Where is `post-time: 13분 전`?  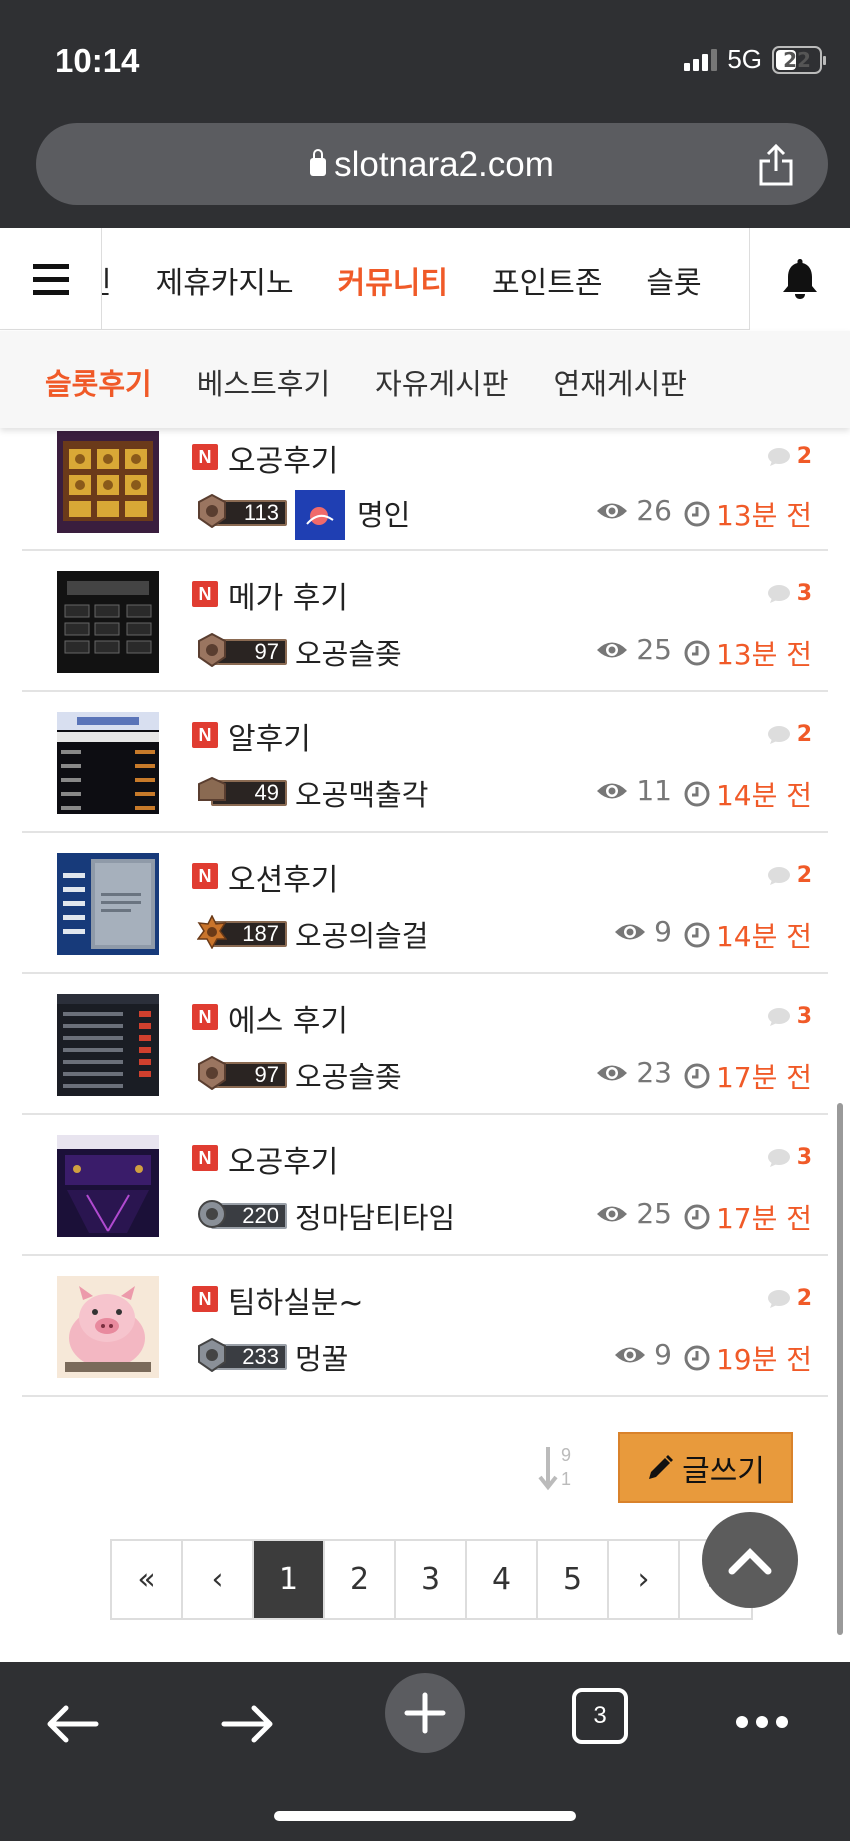
post-time: 13분 전 is located at coordinates (748, 514).